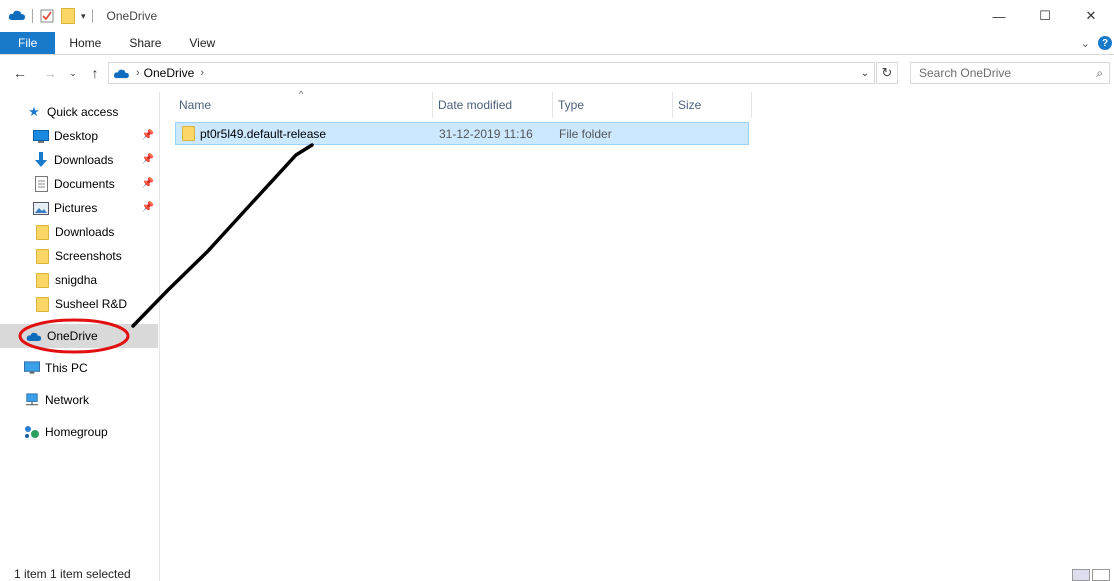 The image size is (1114, 581). Describe the element at coordinates (67, 400) in the screenshot. I see `nav-label: Network` at that location.